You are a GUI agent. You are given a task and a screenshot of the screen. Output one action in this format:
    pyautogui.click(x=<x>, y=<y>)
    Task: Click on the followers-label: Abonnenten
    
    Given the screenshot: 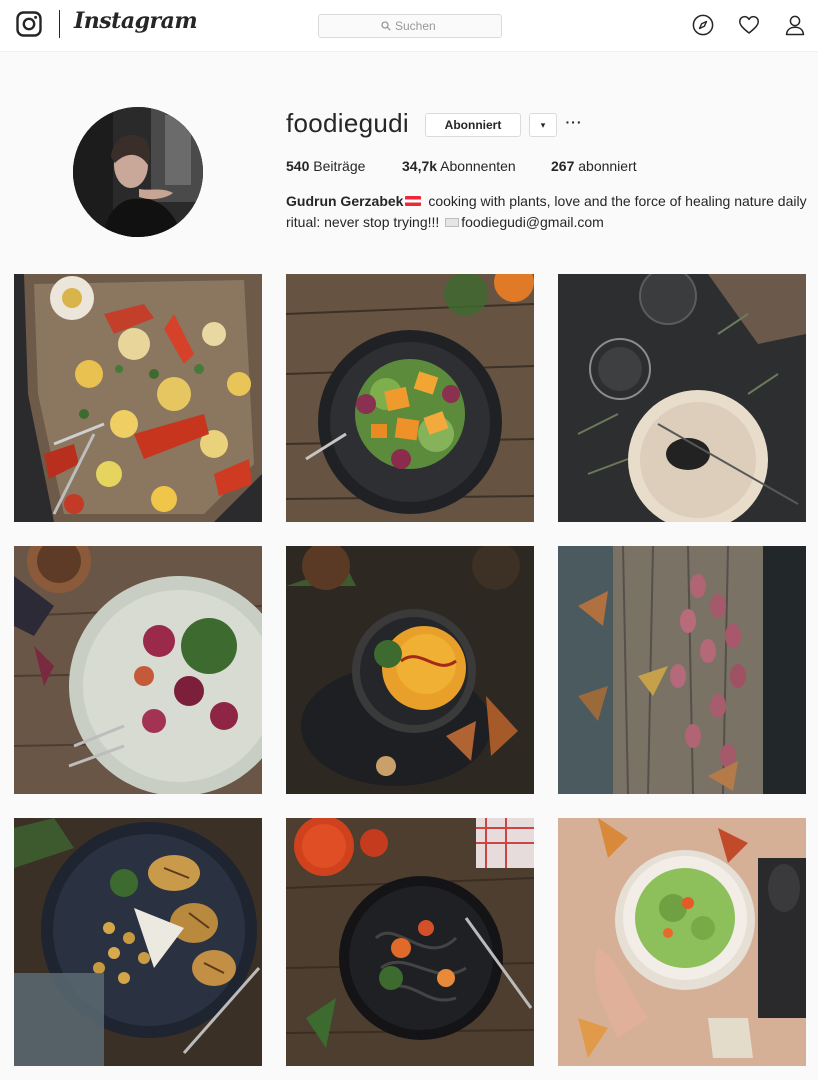 What is the action you would take?
    pyautogui.click(x=478, y=166)
    